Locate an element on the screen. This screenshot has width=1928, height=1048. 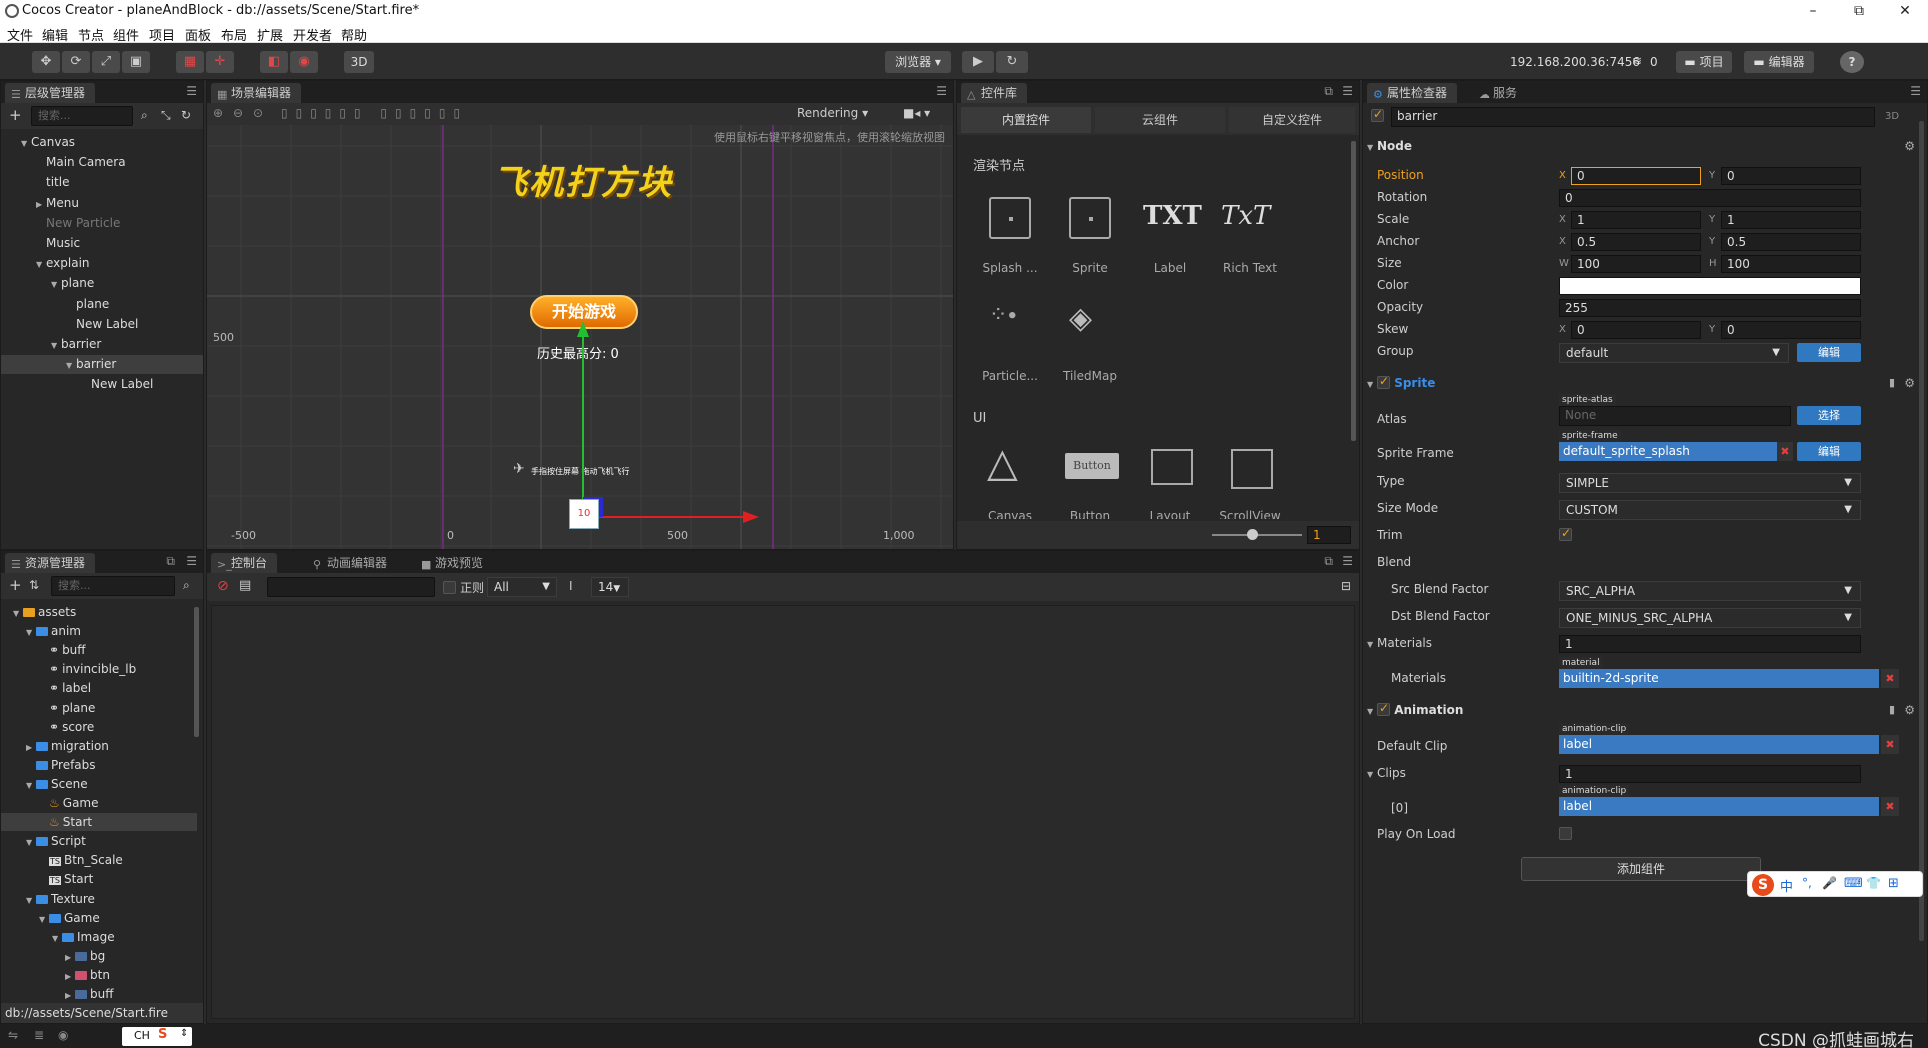
particle-item: ⁘∙ is located at coordinates (1004, 315).